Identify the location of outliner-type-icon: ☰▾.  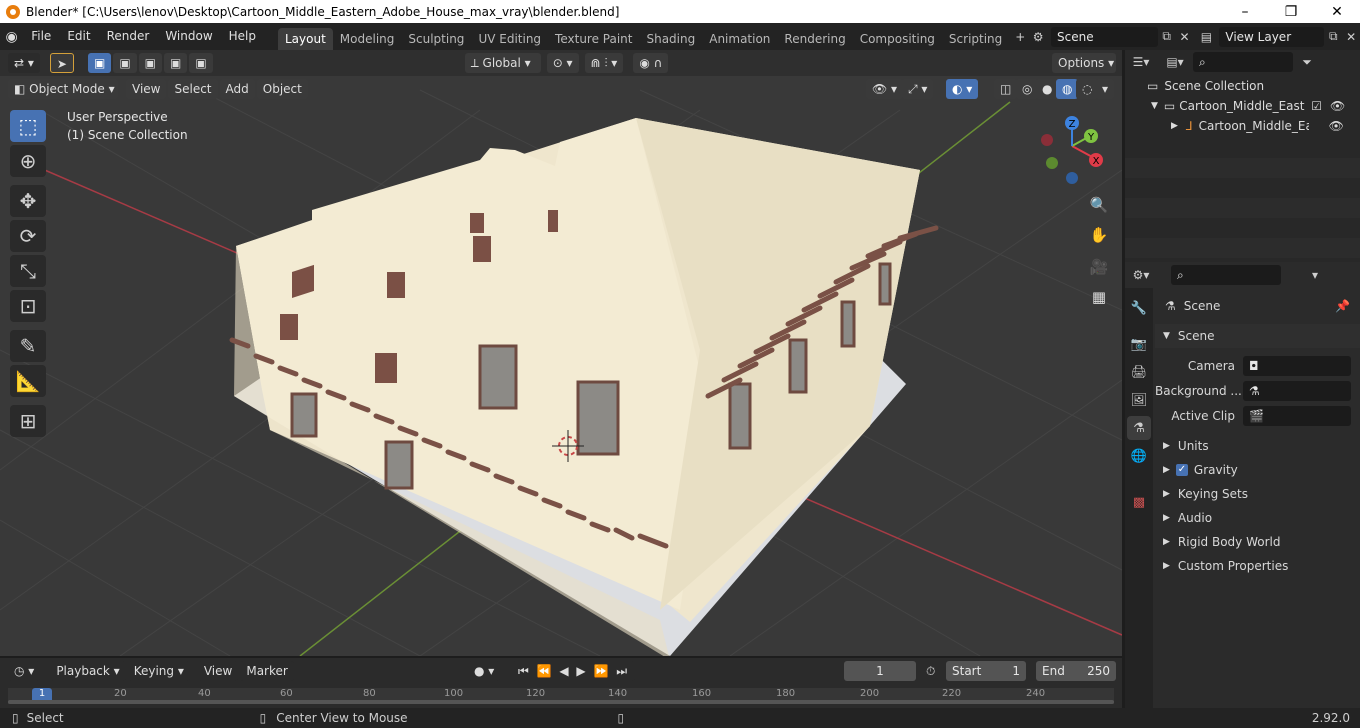
(1141, 62).